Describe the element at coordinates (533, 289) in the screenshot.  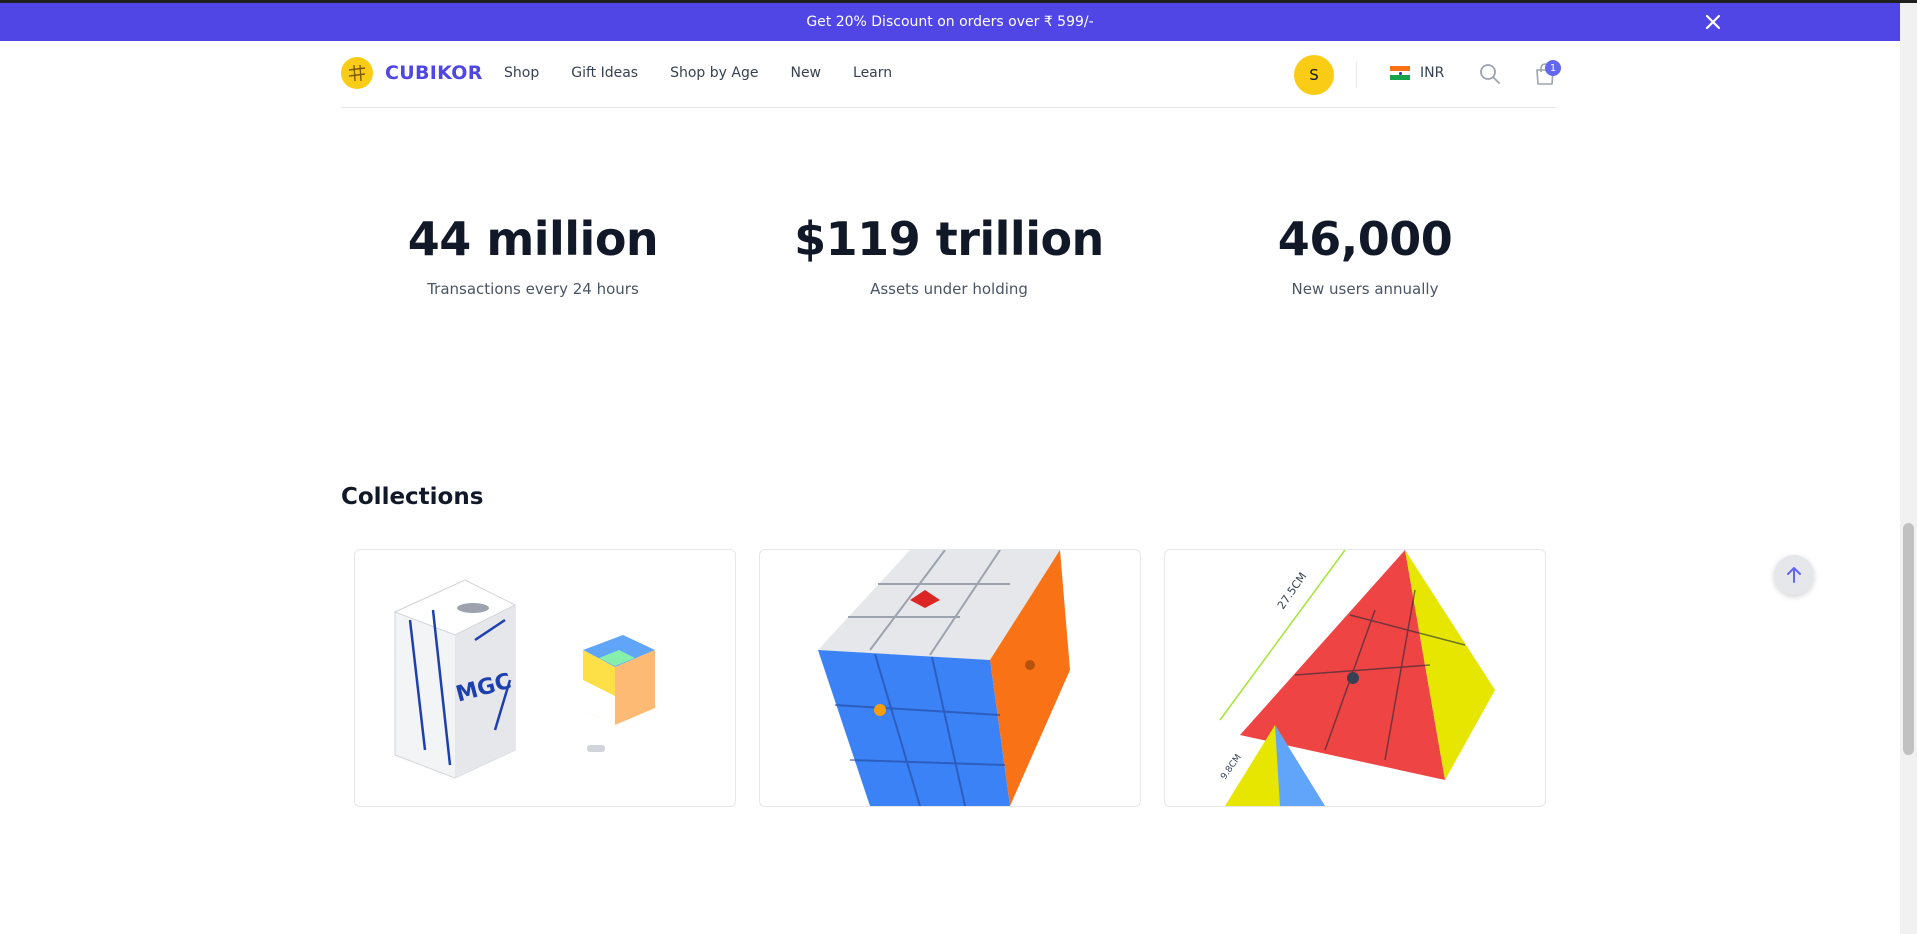
I see `stat-label: Transactions every 24 hours` at that location.